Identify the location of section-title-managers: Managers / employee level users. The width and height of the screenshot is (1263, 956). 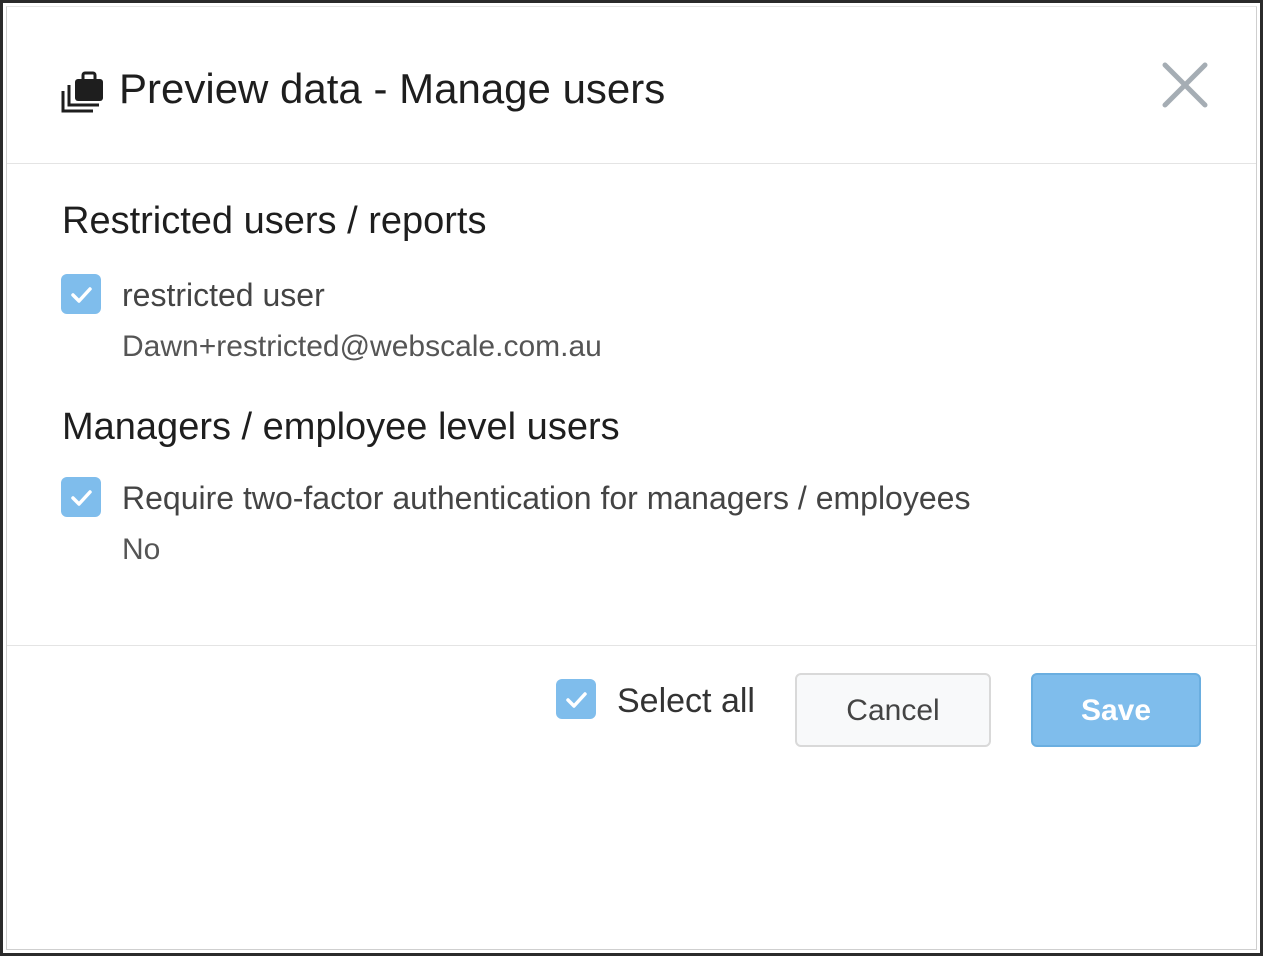
(341, 427).